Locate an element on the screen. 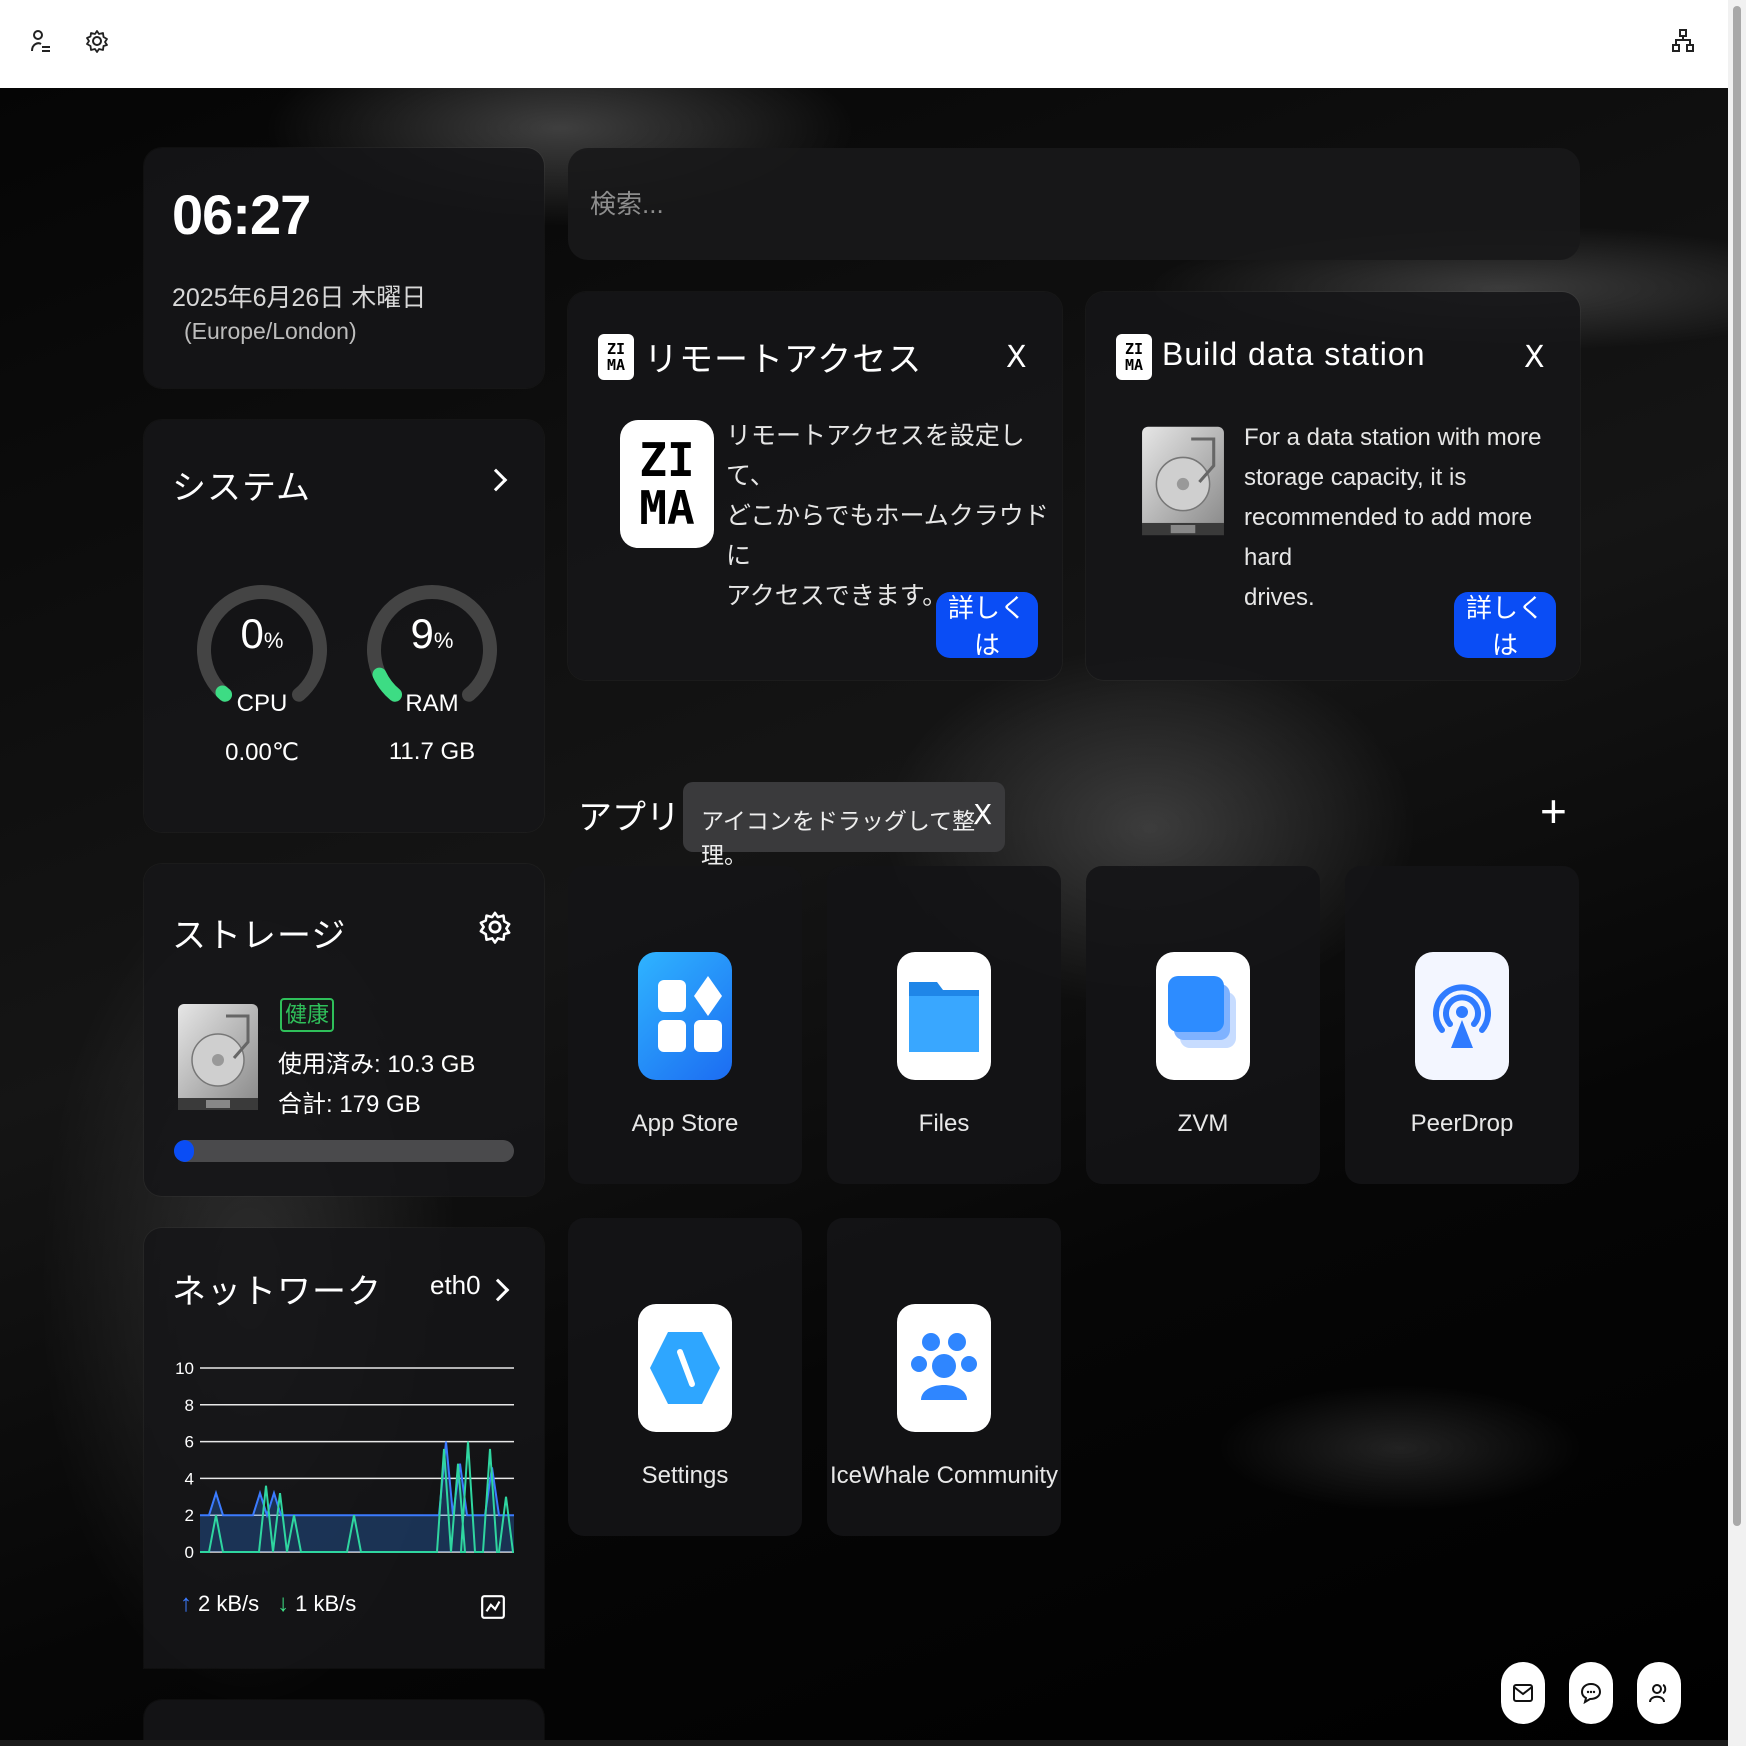 The image size is (1746, 1746). storage-total: 合計: 179 GB is located at coordinates (349, 1104).